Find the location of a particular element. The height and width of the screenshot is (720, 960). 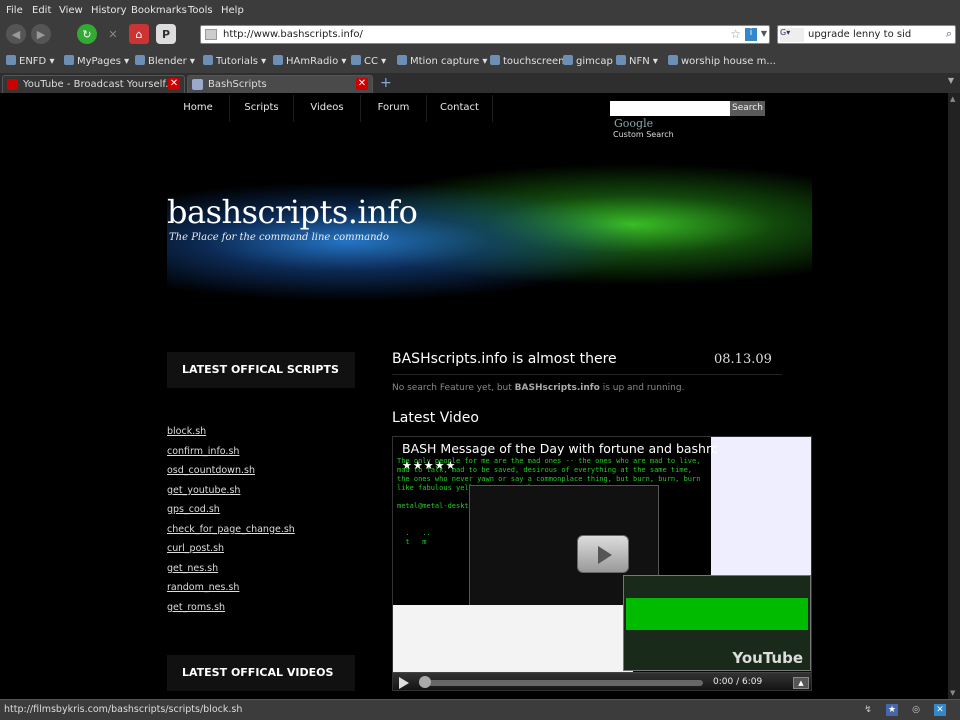

search-icon: ⌕ is located at coordinates (949, 34).